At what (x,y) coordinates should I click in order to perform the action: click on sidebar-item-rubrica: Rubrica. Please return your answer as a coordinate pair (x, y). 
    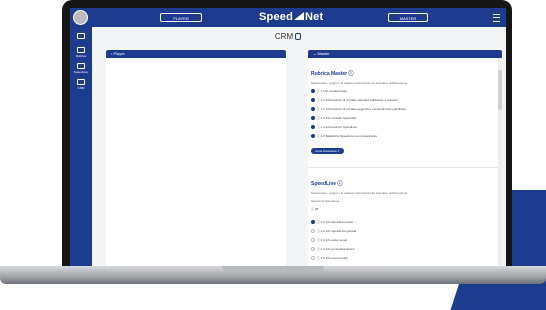
    Looking at the image, I should click on (81, 52).